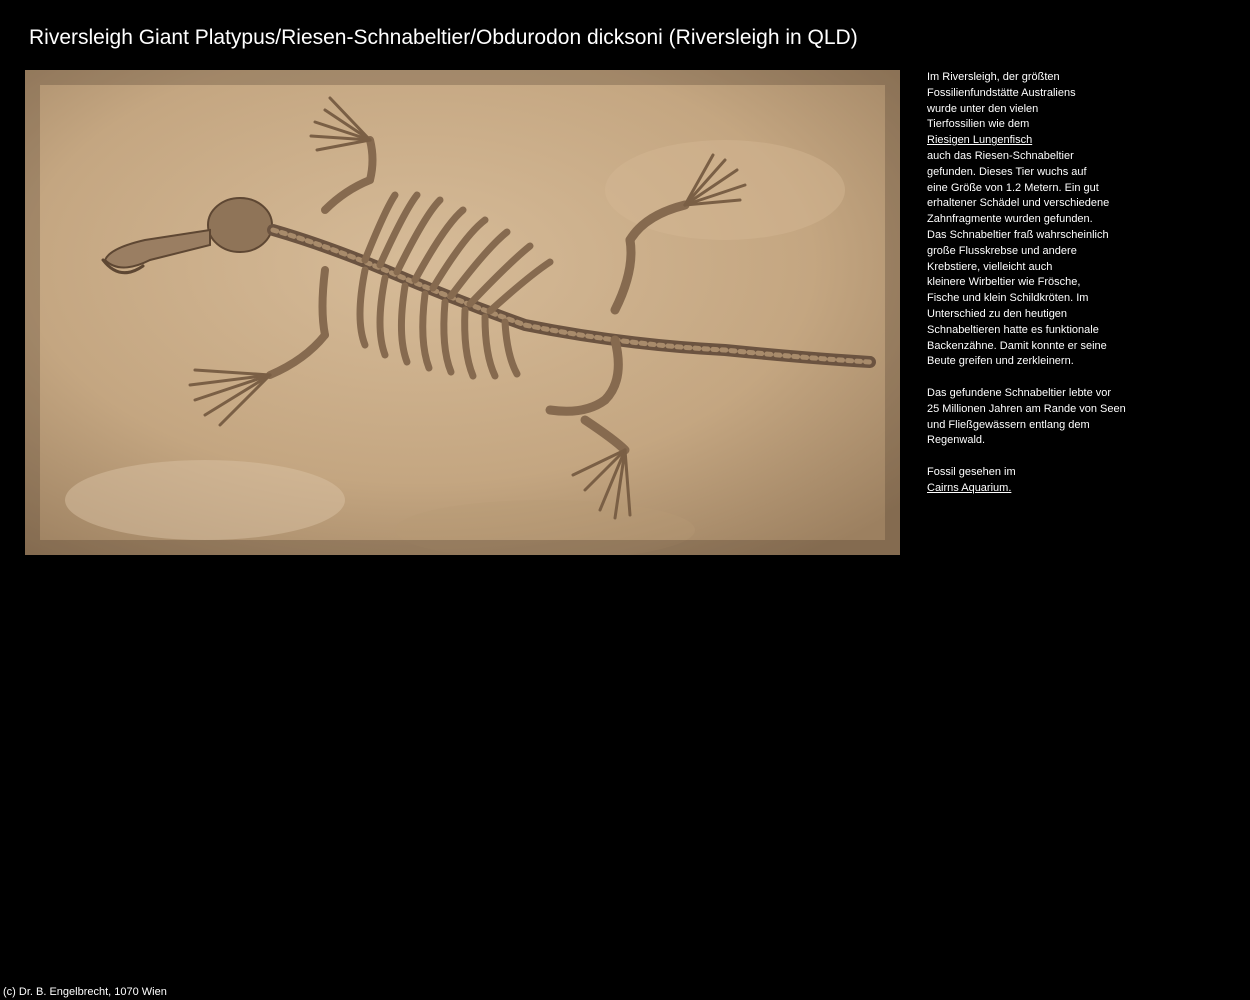 This screenshot has width=1250, height=1000. I want to click on desc-line: Schnabeltieren hatte es funktionale, so click(1013, 329).